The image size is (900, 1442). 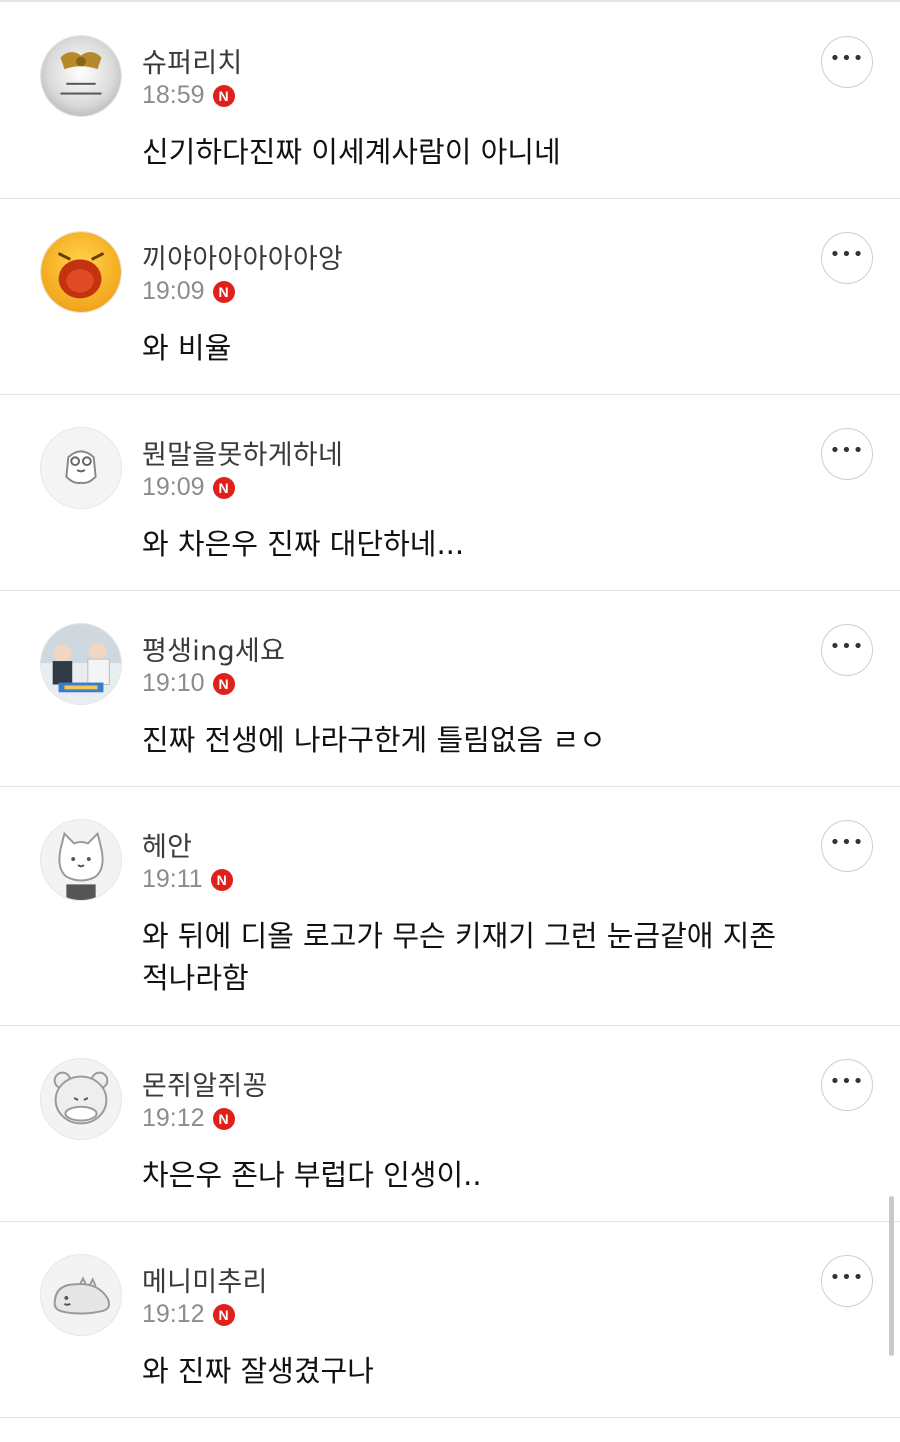 I want to click on comment-item: 몬쥐알쥐꽁 19:12 N 차은우 존나 부럽다 인생이.. •••, so click(x=450, y=1124).